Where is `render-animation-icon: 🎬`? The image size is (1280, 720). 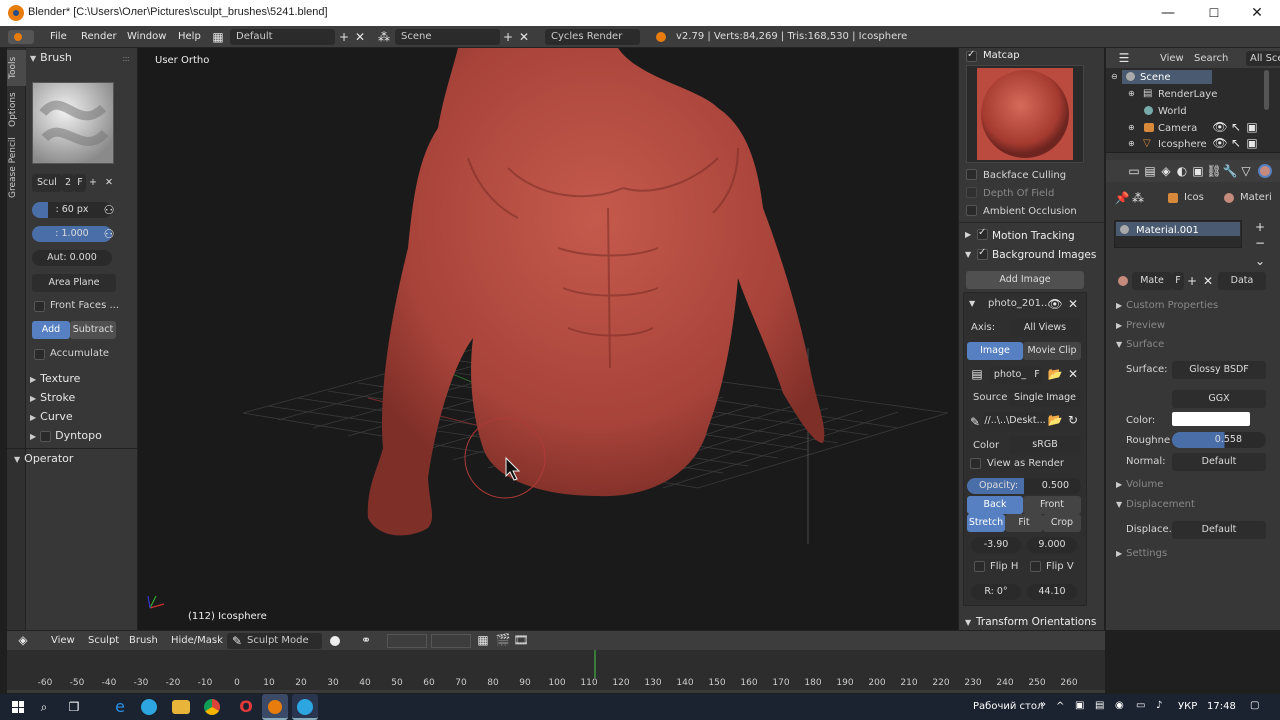 render-animation-icon: 🎬 is located at coordinates (503, 640).